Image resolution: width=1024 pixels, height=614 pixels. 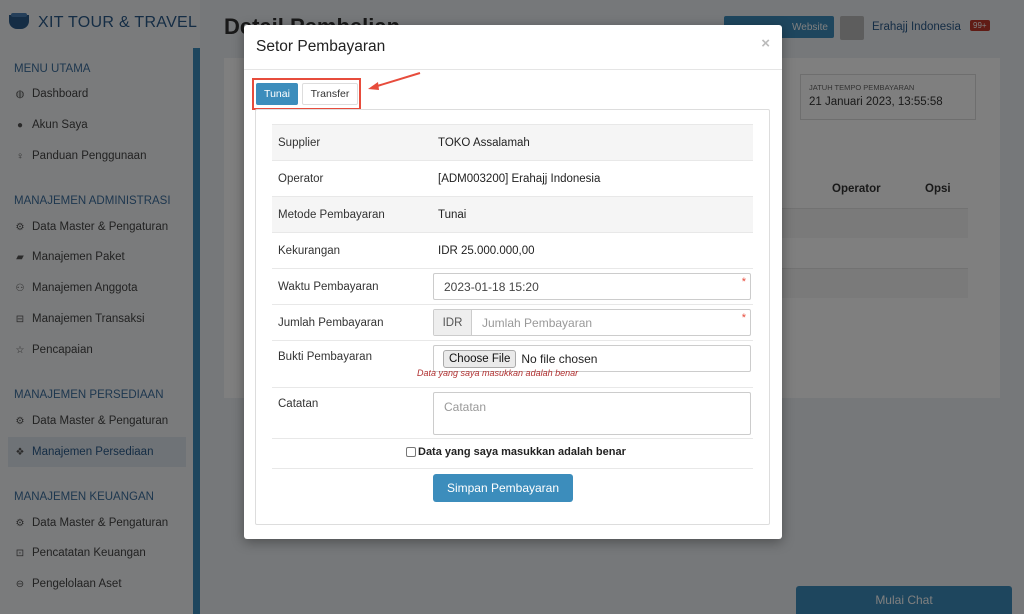 I want to click on tab-transfer: Transfer, so click(x=330, y=94).